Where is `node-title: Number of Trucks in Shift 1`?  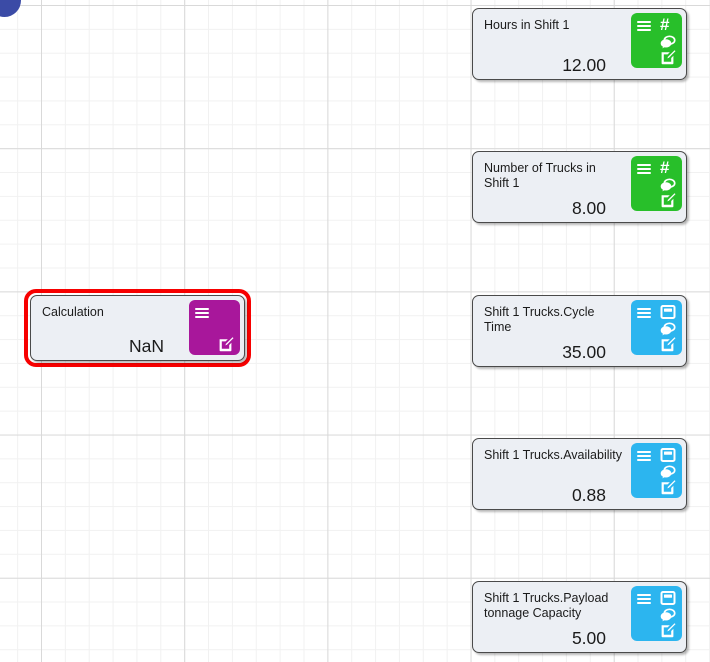 node-title: Number of Trucks in Shift 1 is located at coordinates (540, 175).